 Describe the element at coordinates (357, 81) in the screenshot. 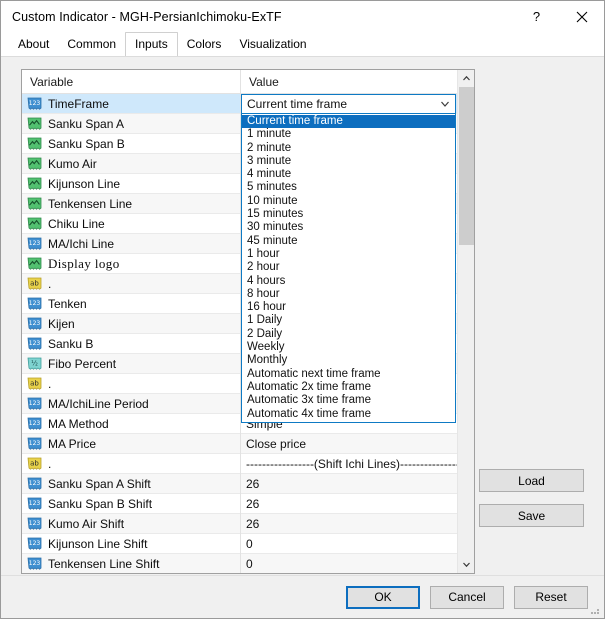

I see `column-header-value: Value` at that location.